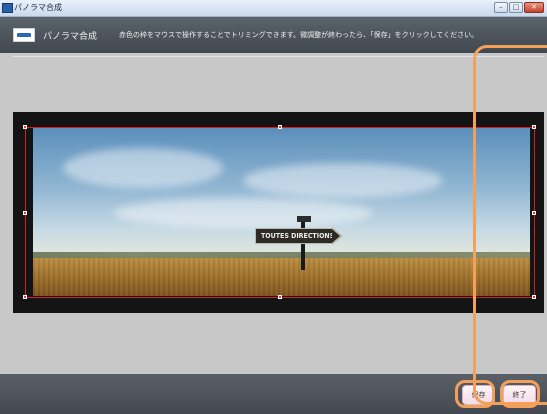  I want to click on crop-handle-top-center, so click(280, 127).